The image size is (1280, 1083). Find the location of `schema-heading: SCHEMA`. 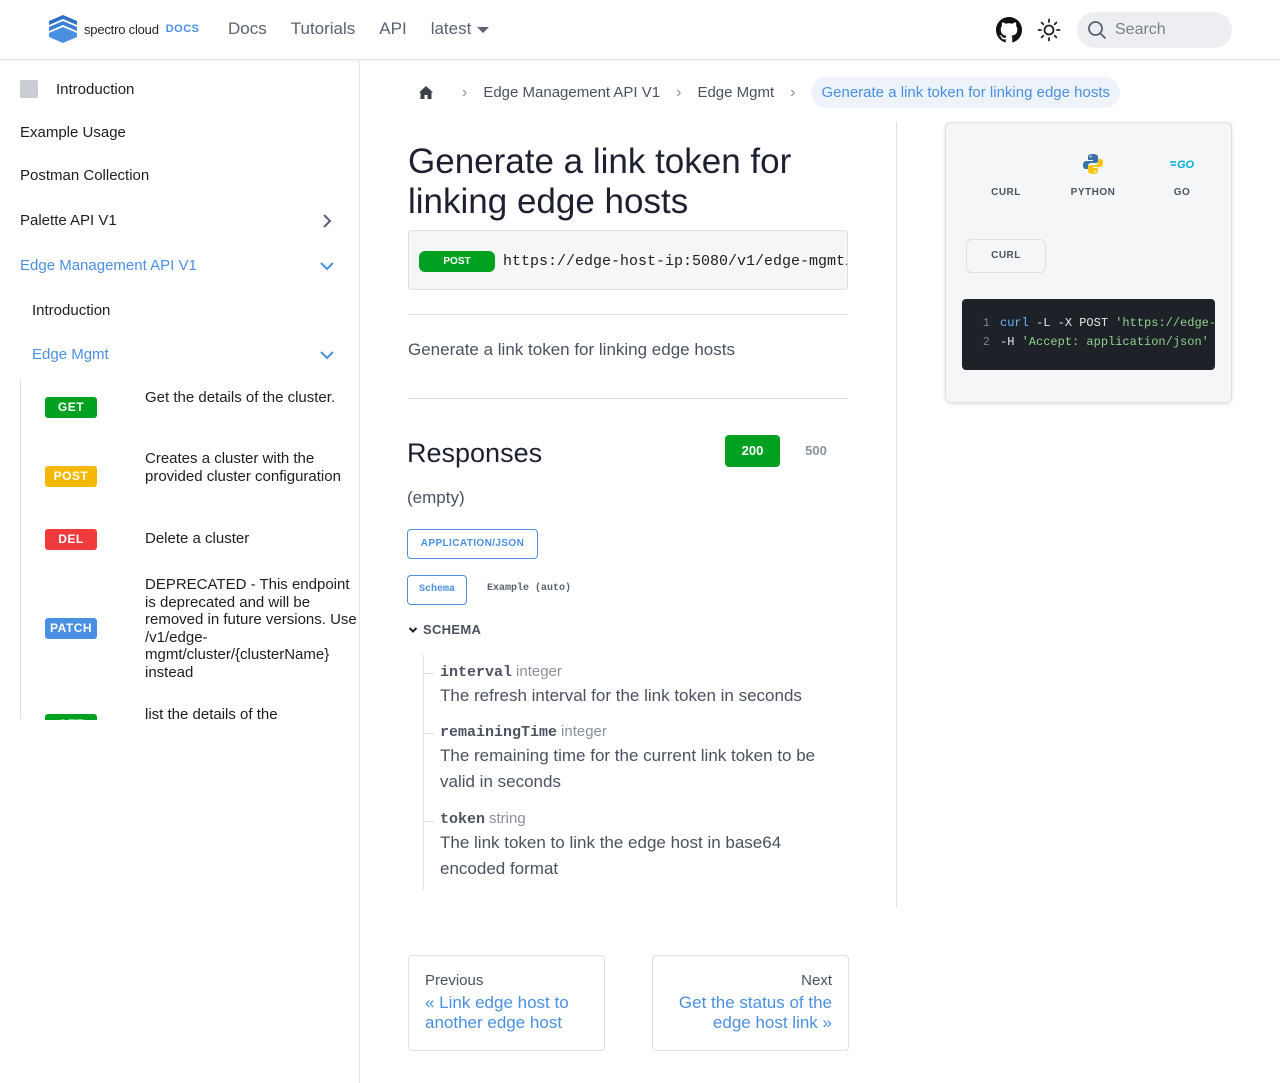

schema-heading: SCHEMA is located at coordinates (452, 629).